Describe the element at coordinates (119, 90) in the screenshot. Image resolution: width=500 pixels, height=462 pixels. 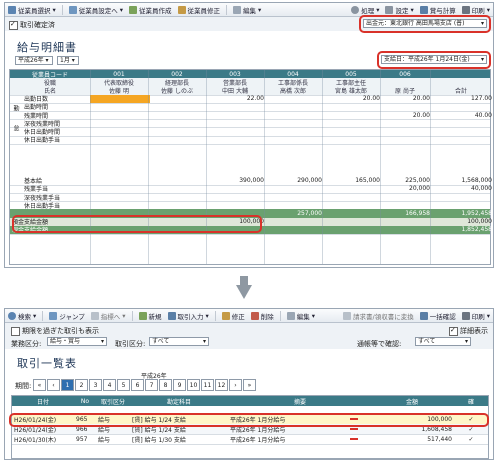
I see `employee-header-cell: 佐藤 明` at that location.